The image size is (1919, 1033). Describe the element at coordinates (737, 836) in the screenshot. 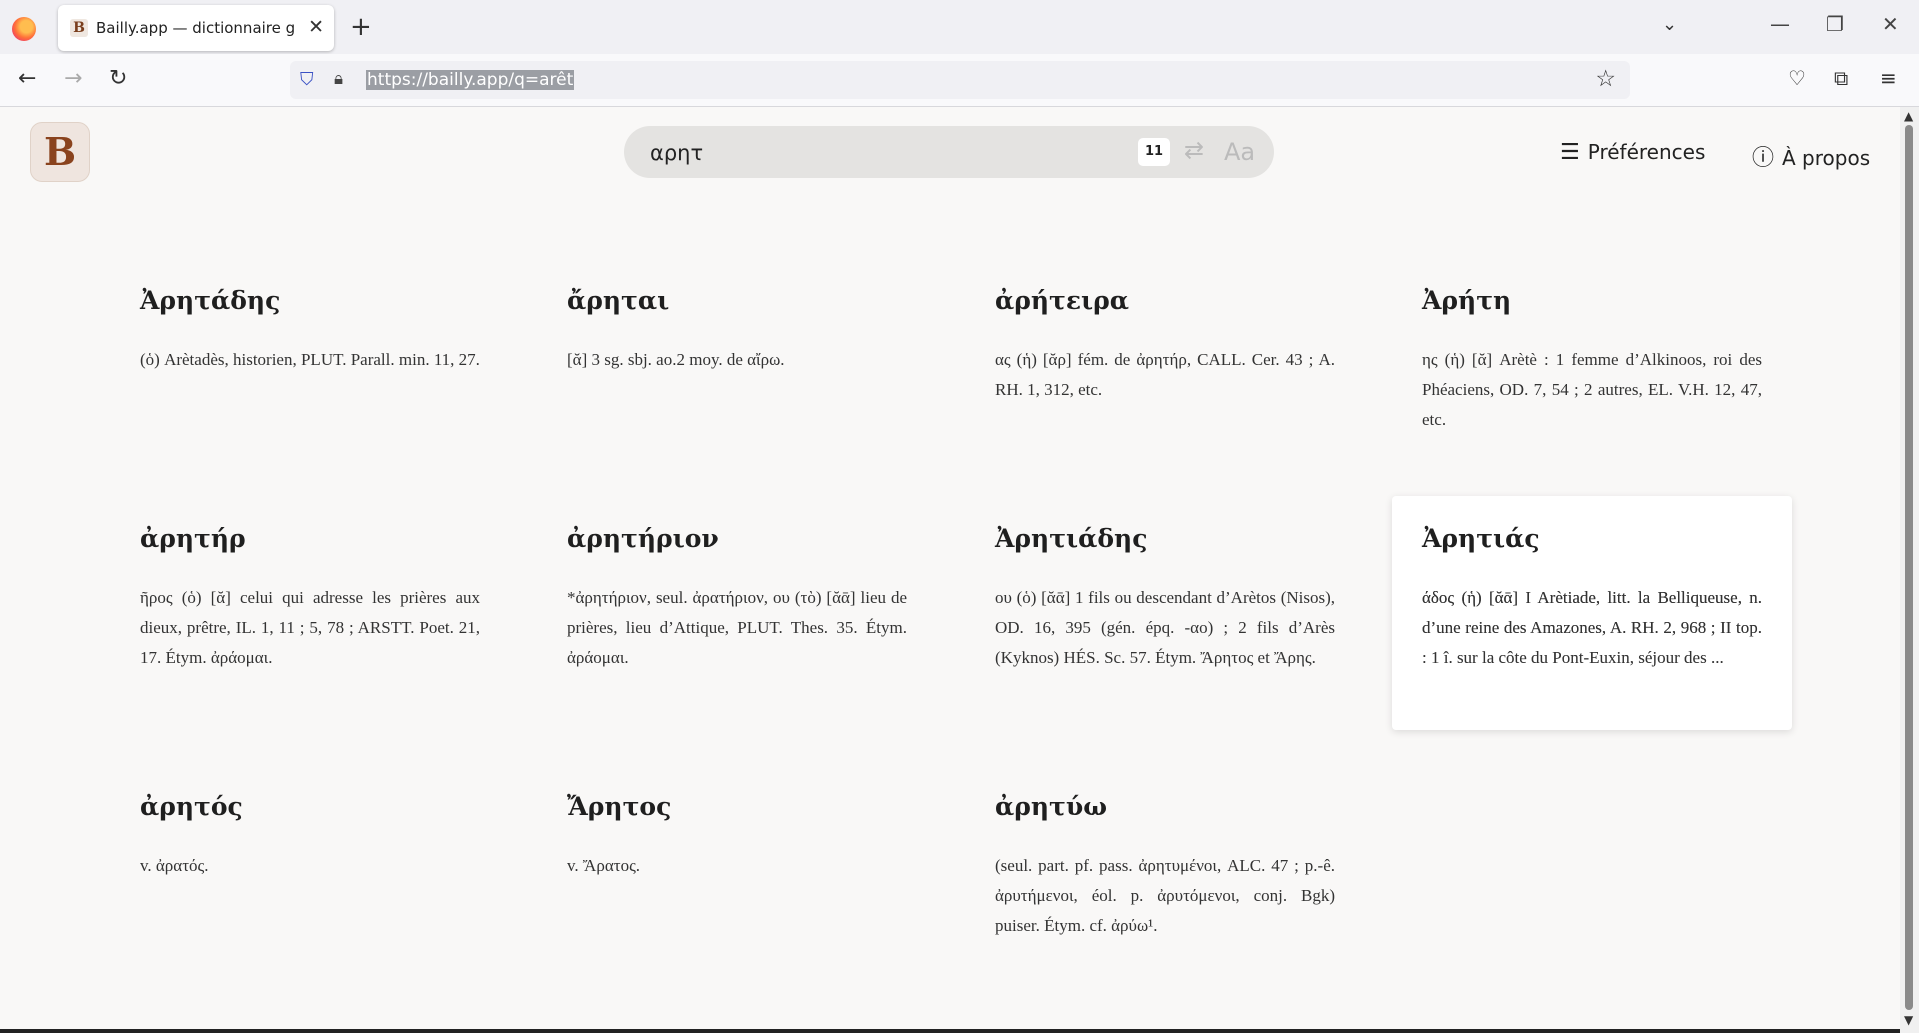

I see `entry-card: Ἄρητος v. Ἄρατος.` at that location.